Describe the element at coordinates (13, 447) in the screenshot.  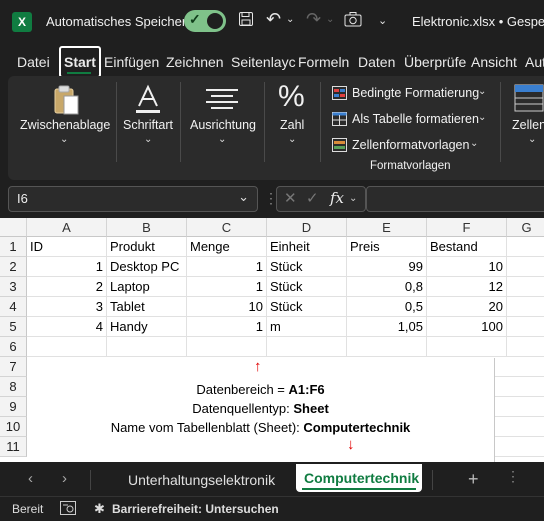
I see `row-header: 11` at that location.